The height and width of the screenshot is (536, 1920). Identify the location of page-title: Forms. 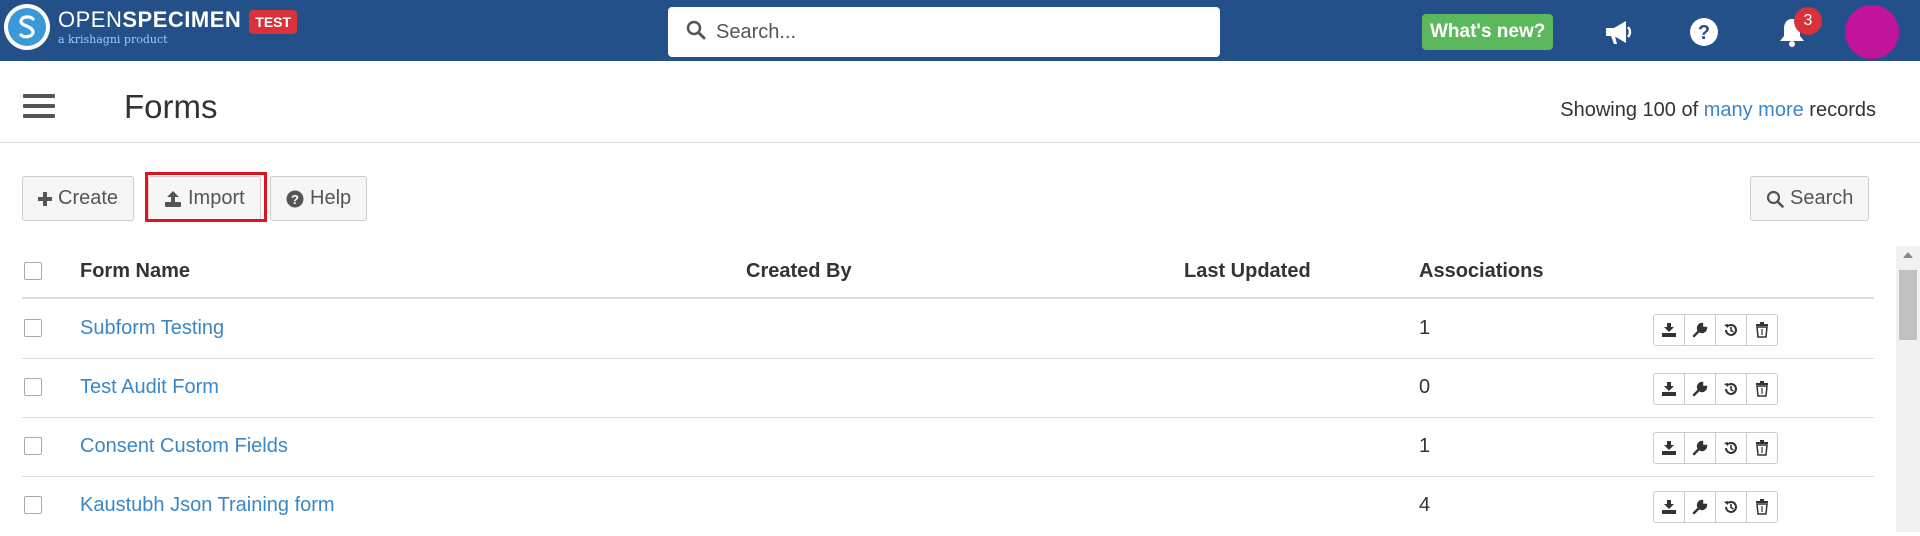
(171, 106).